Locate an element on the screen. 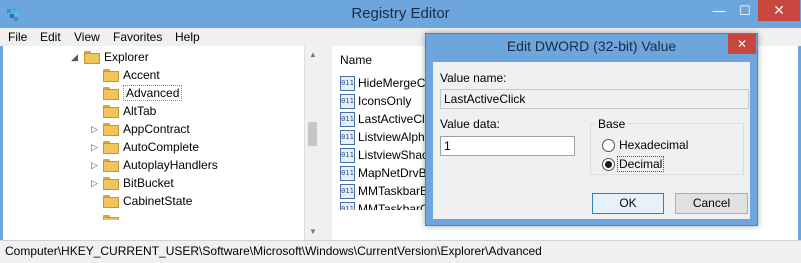 Image resolution: width=801 pixels, height=263 pixels. tree-item-advanced: Advanced is located at coordinates (143, 93).